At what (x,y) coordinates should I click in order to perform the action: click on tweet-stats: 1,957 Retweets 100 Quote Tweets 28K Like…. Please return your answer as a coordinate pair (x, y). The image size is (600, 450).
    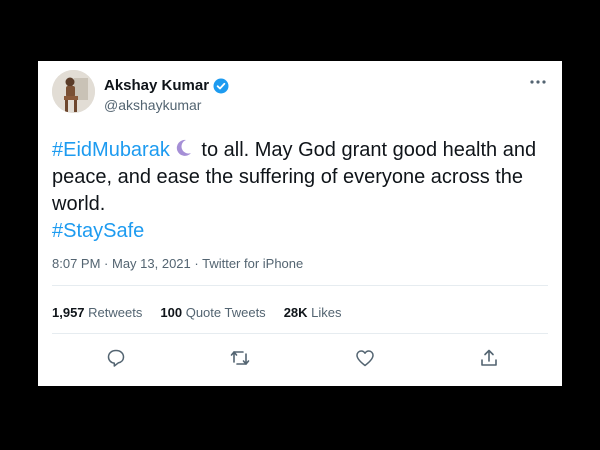
    Looking at the image, I should click on (197, 312).